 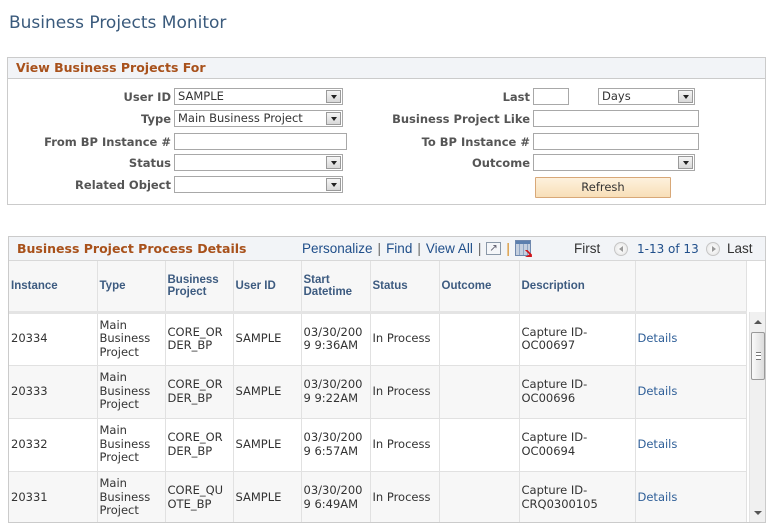 What do you see at coordinates (149, 163) in the screenshot?
I see `status-label: Status` at bounding box center [149, 163].